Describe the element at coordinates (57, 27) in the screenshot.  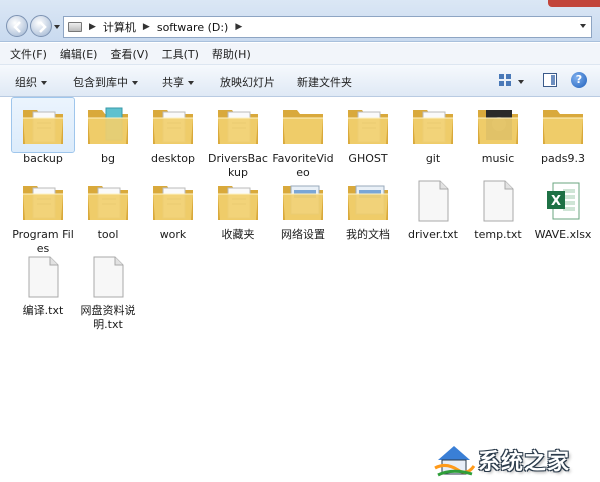
I see `recent-pages-dropdown-icon` at that location.